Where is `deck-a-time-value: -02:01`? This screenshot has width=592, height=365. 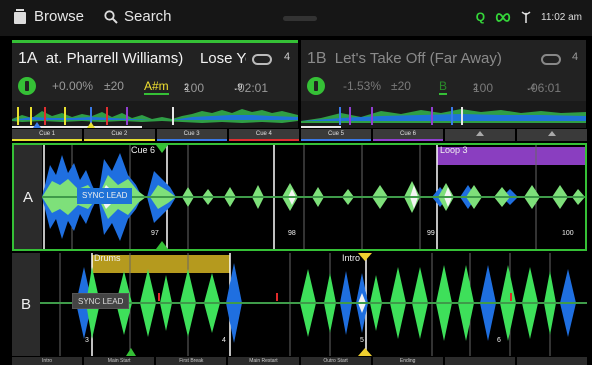 deck-a-time-value: -02:01 is located at coordinates (251, 88).